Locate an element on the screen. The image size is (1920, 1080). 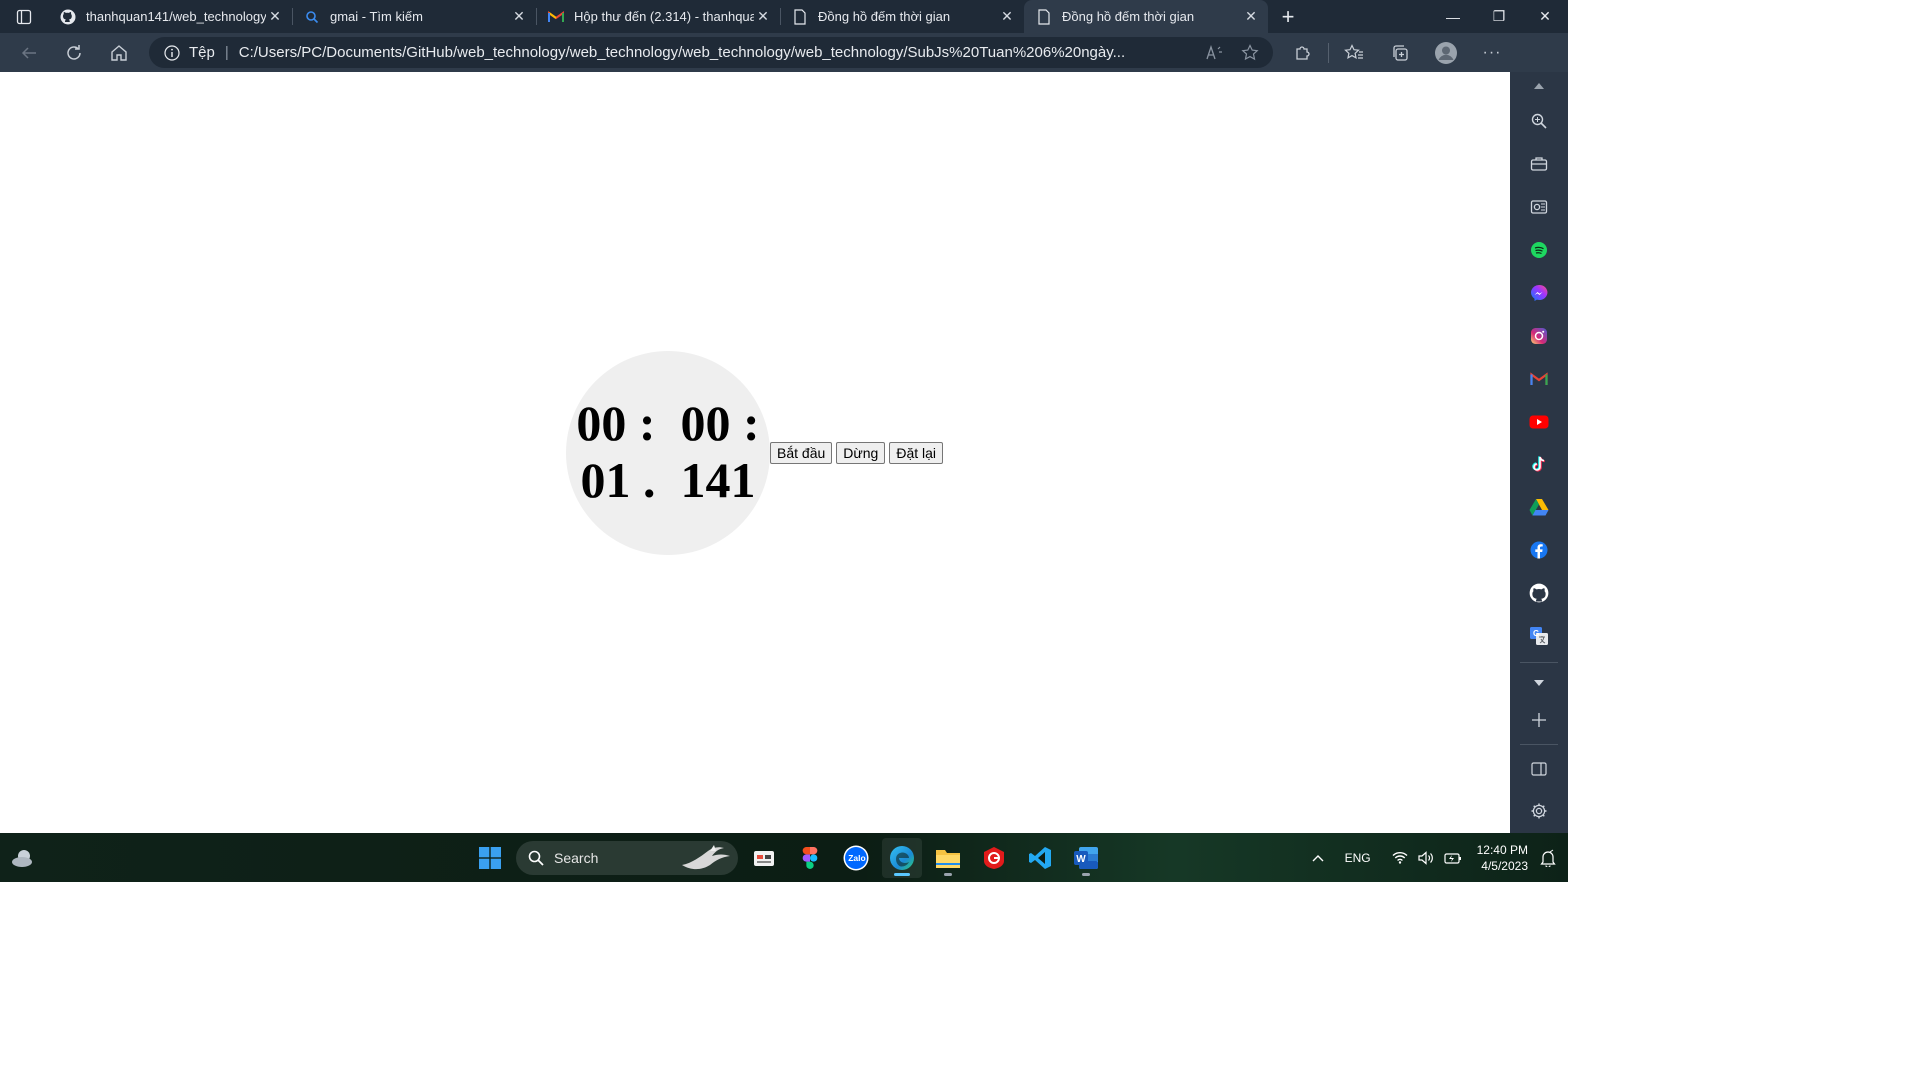
sidebar-scroll-down is located at coordinates (1539, 684).